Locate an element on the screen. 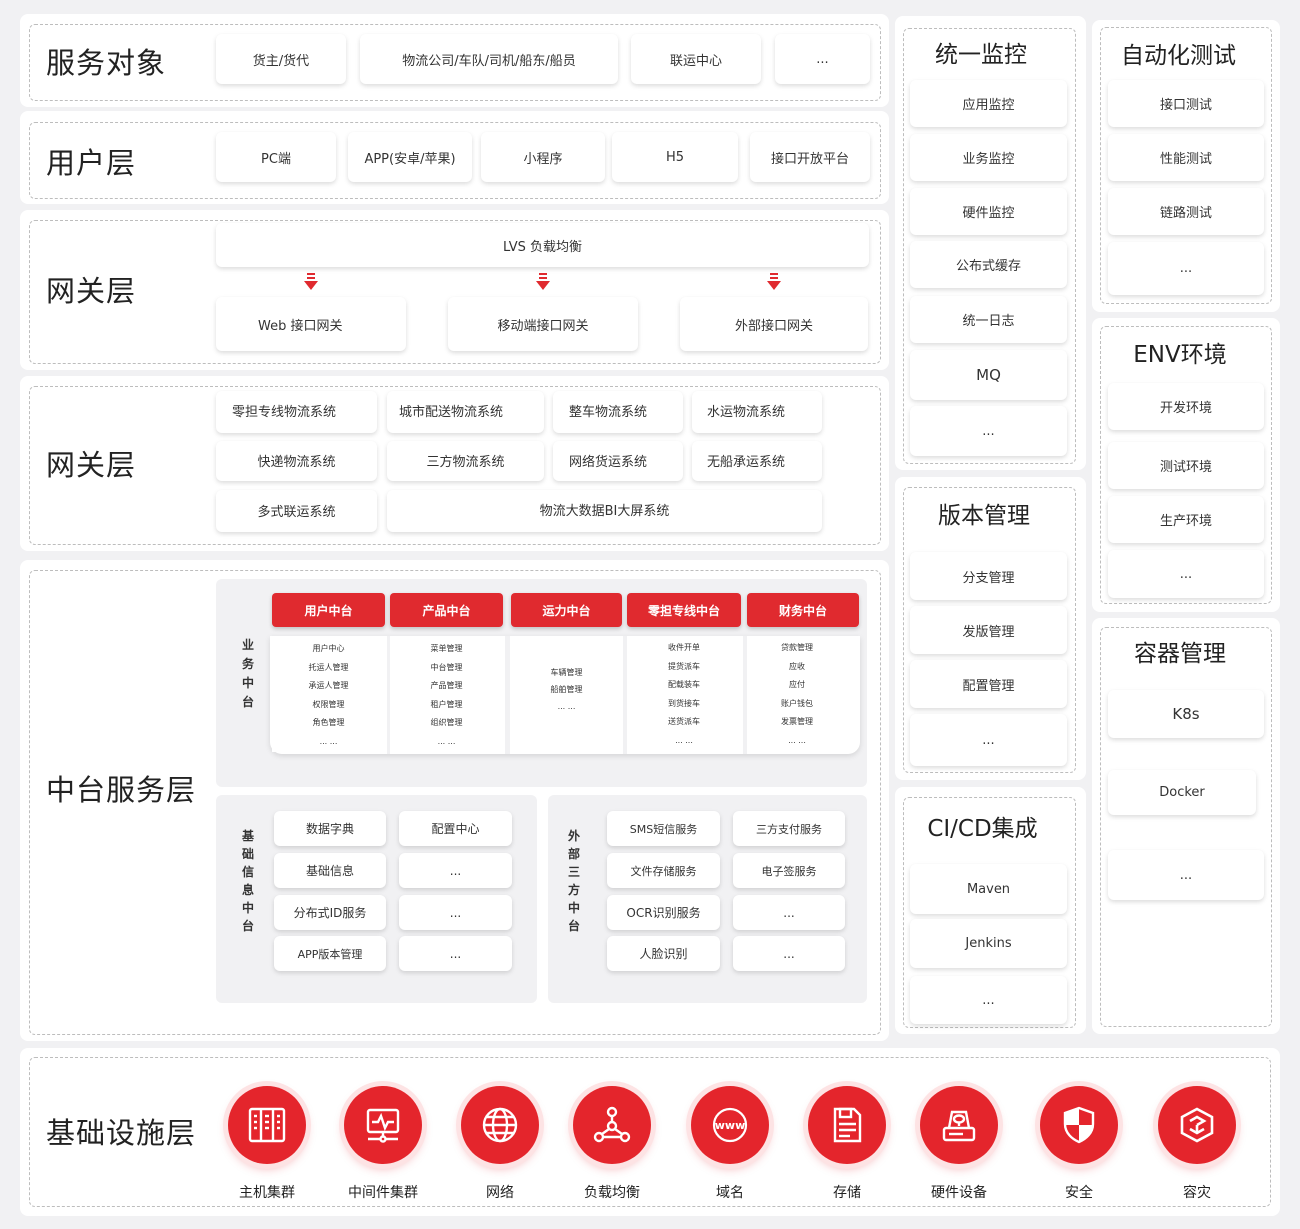  user-layer-title: 用户层 is located at coordinates (91, 163).